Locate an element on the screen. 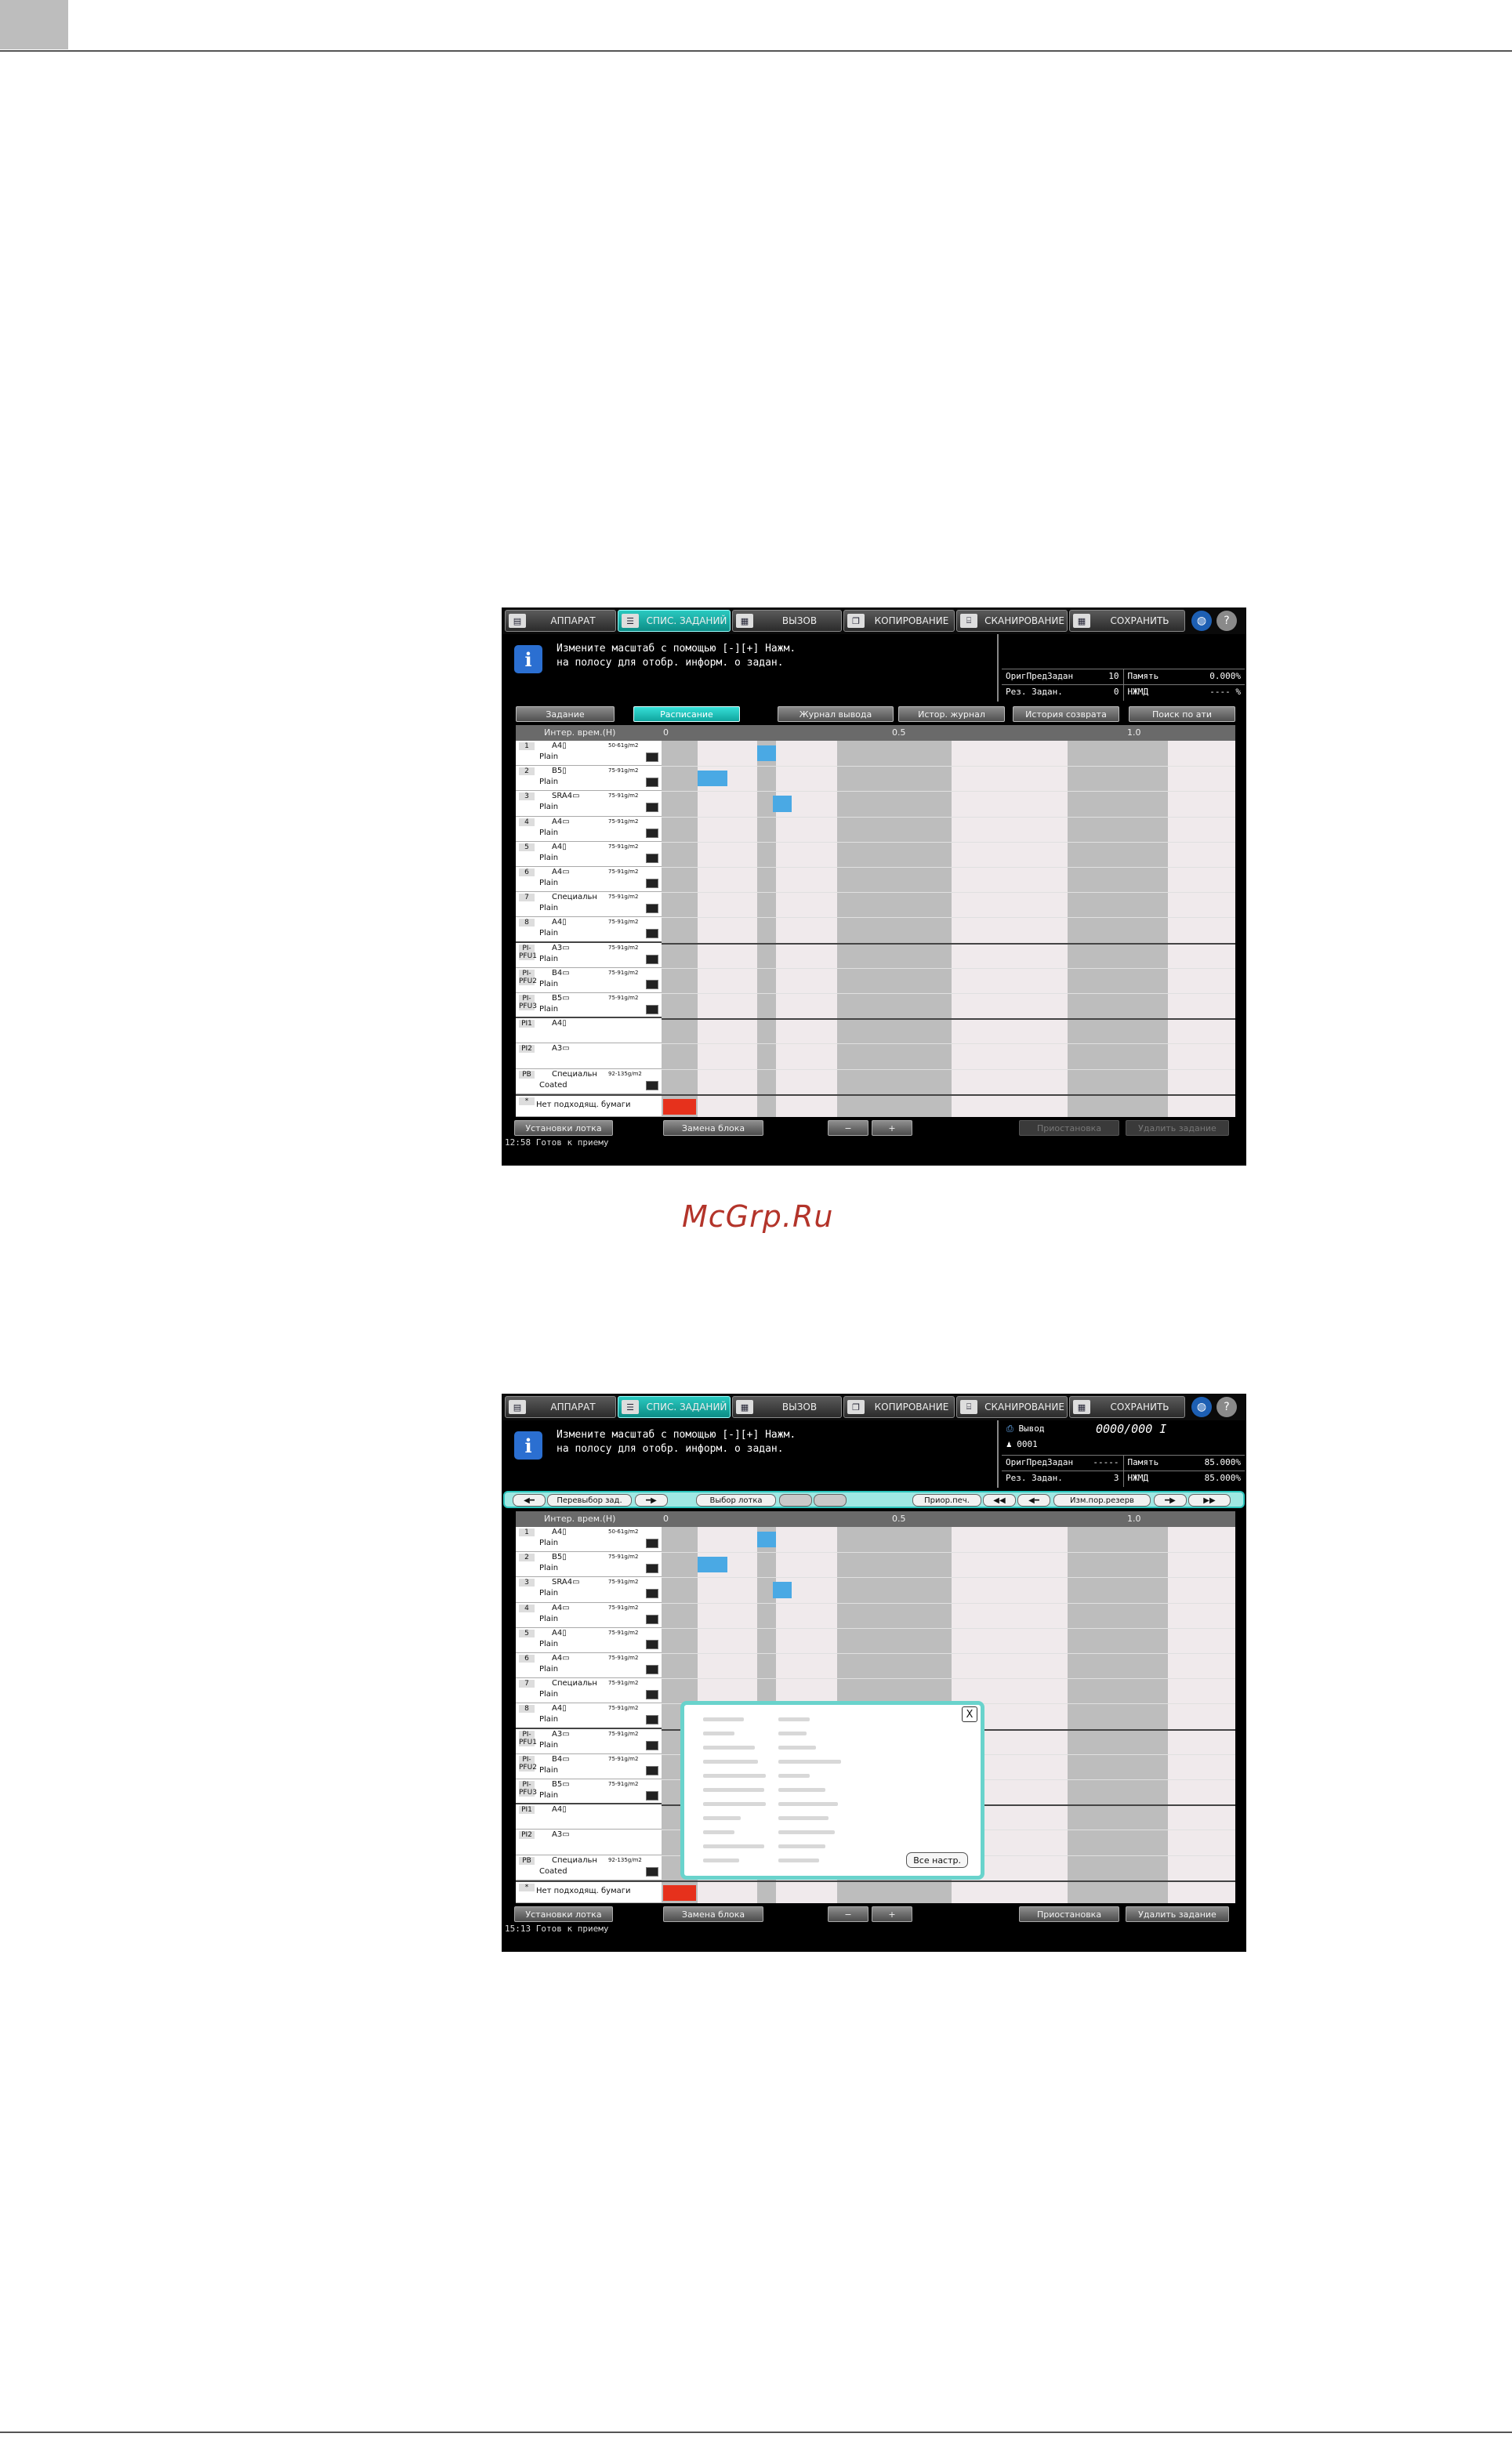  all-settings-button: Все настр. is located at coordinates (937, 1860).